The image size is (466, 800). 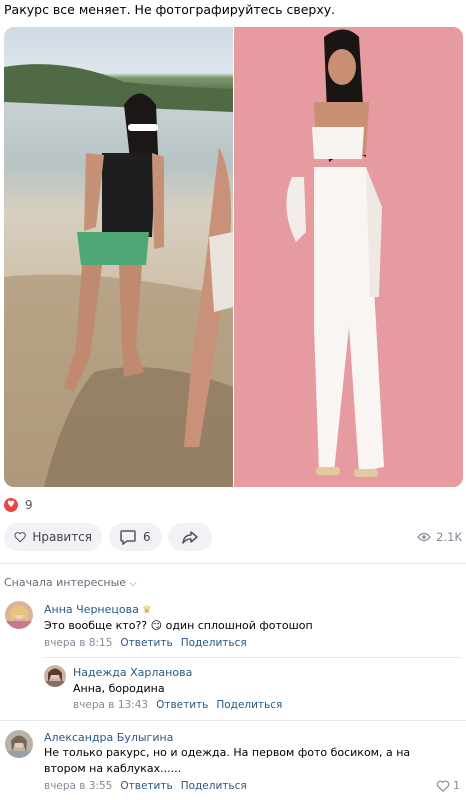 What do you see at coordinates (97, 609) in the screenshot?
I see `comment-author: Анна Чернецова ♛` at bounding box center [97, 609].